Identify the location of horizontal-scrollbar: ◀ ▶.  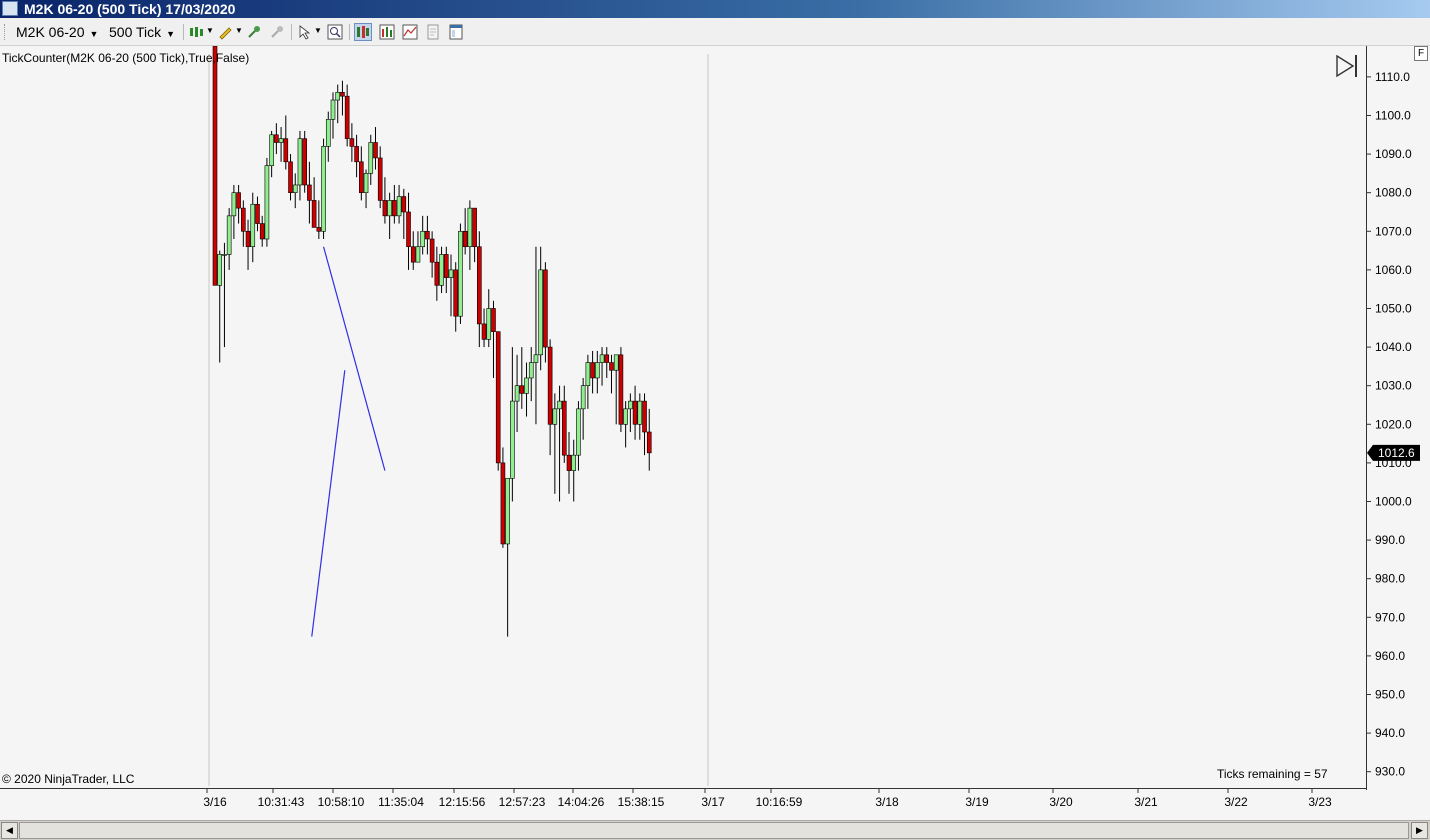
(715, 830).